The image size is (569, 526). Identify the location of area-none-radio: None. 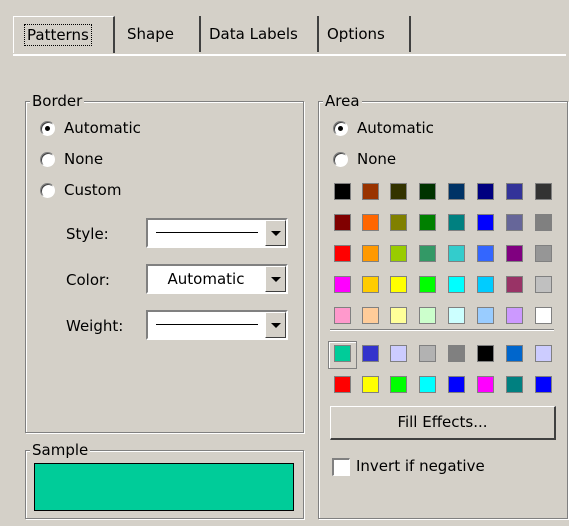
(364, 159).